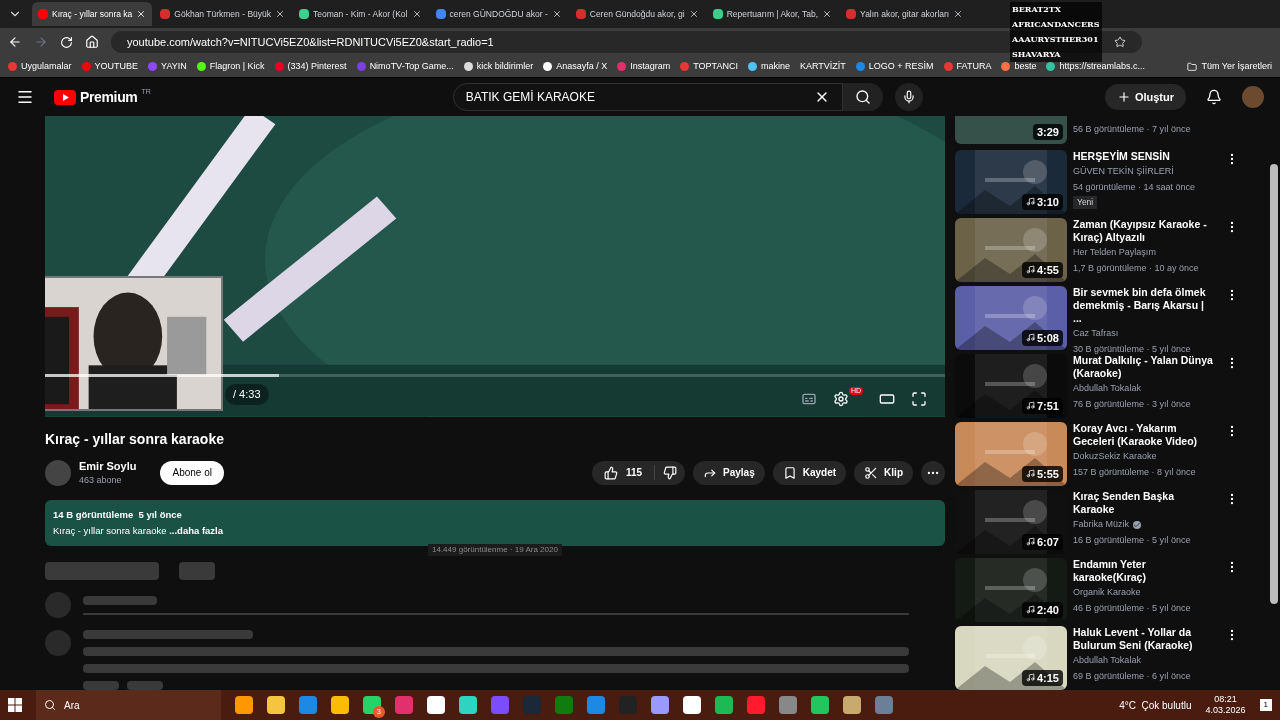 The height and width of the screenshot is (720, 1280). Describe the element at coordinates (15, 705) in the screenshot. I see `windows-logo-icon` at that location.